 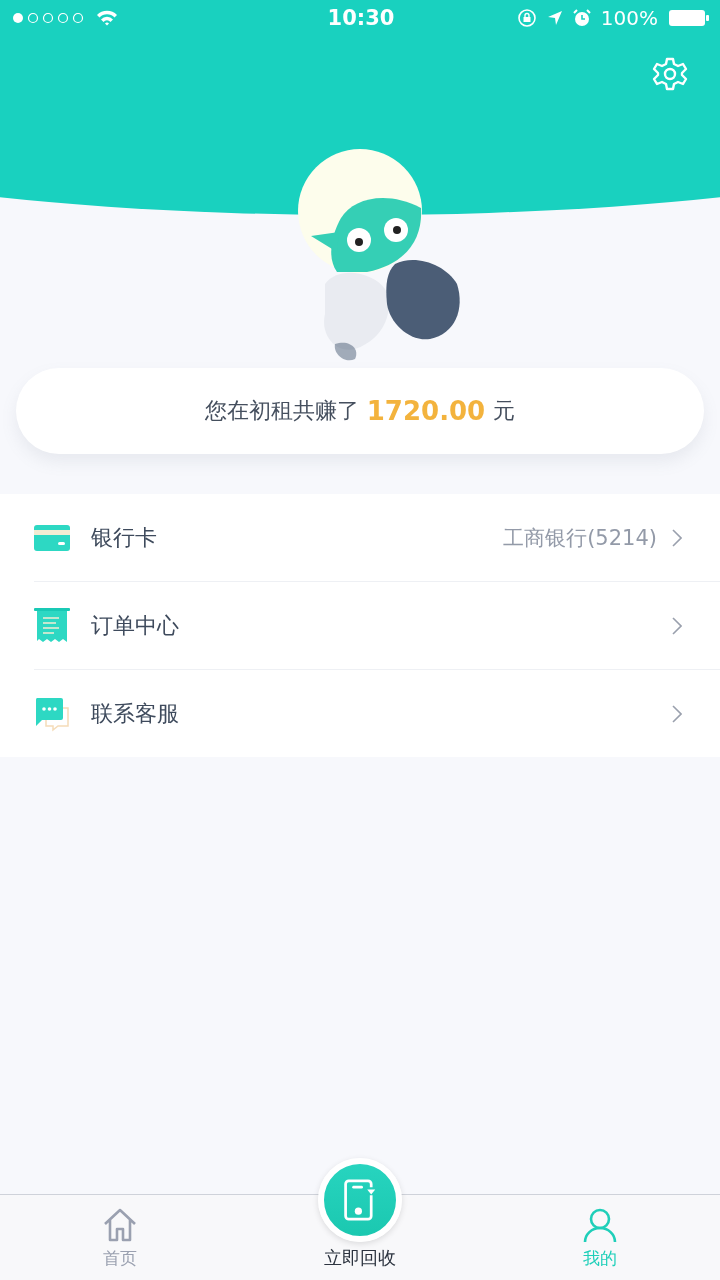 What do you see at coordinates (377, 626) in the screenshot?
I see `menu-item: 订单中心` at bounding box center [377, 626].